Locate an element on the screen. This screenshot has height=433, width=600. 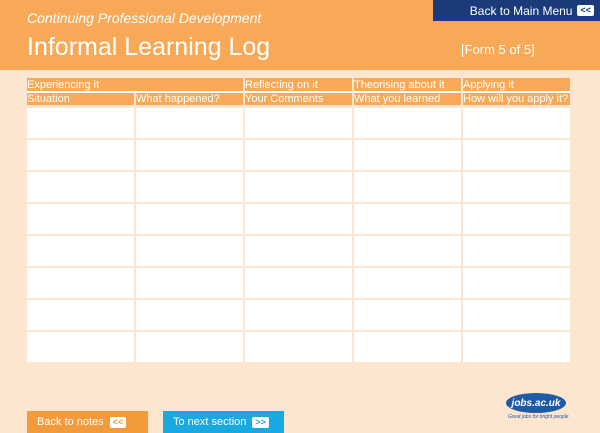
main-menu-label: Back to Main Menu is located at coordinates (521, 10).